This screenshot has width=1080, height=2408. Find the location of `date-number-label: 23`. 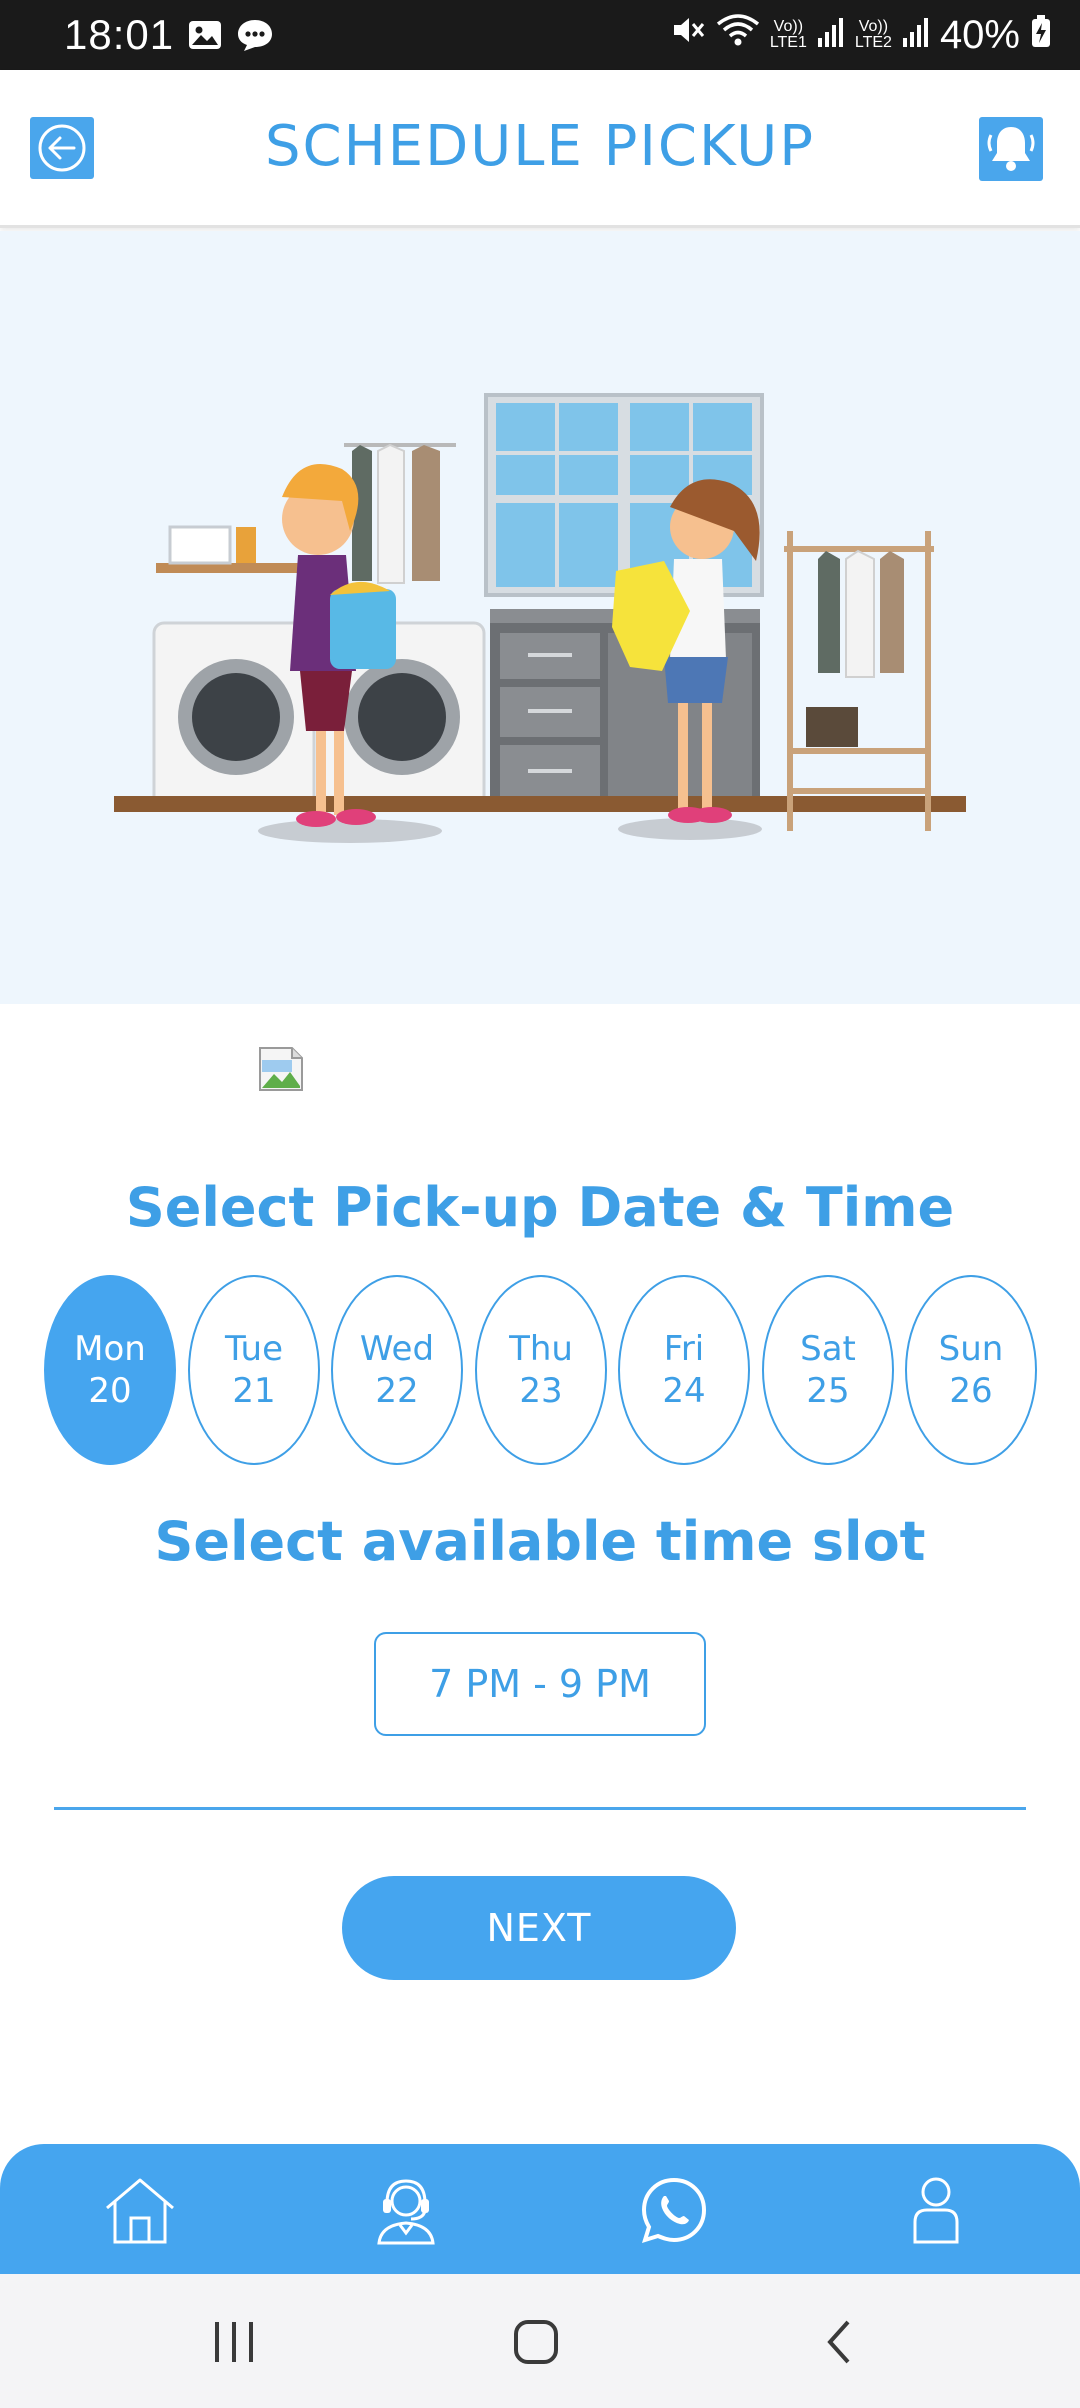

date-number-label: 23 is located at coordinates (541, 1391).